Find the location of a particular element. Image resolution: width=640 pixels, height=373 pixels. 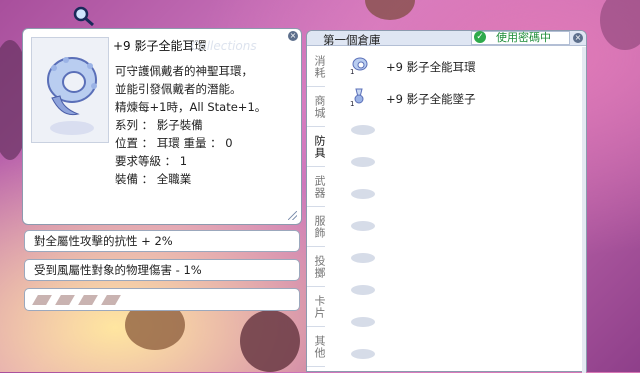

description-line: 精煉每+1時，All State+1。 is located at coordinates (191, 107).